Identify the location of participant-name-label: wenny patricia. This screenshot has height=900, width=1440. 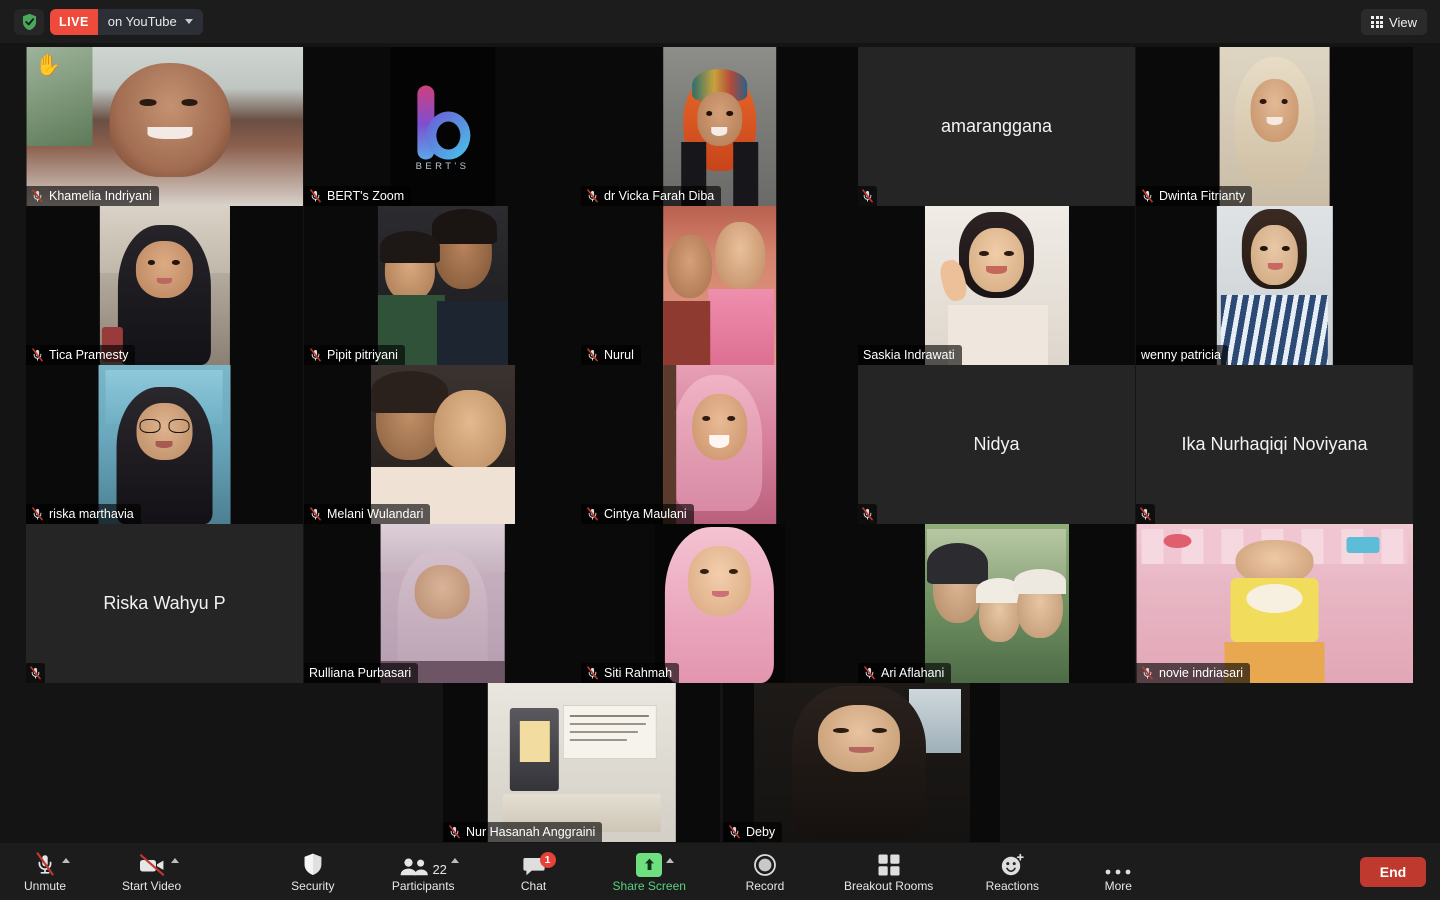
(1181, 355).